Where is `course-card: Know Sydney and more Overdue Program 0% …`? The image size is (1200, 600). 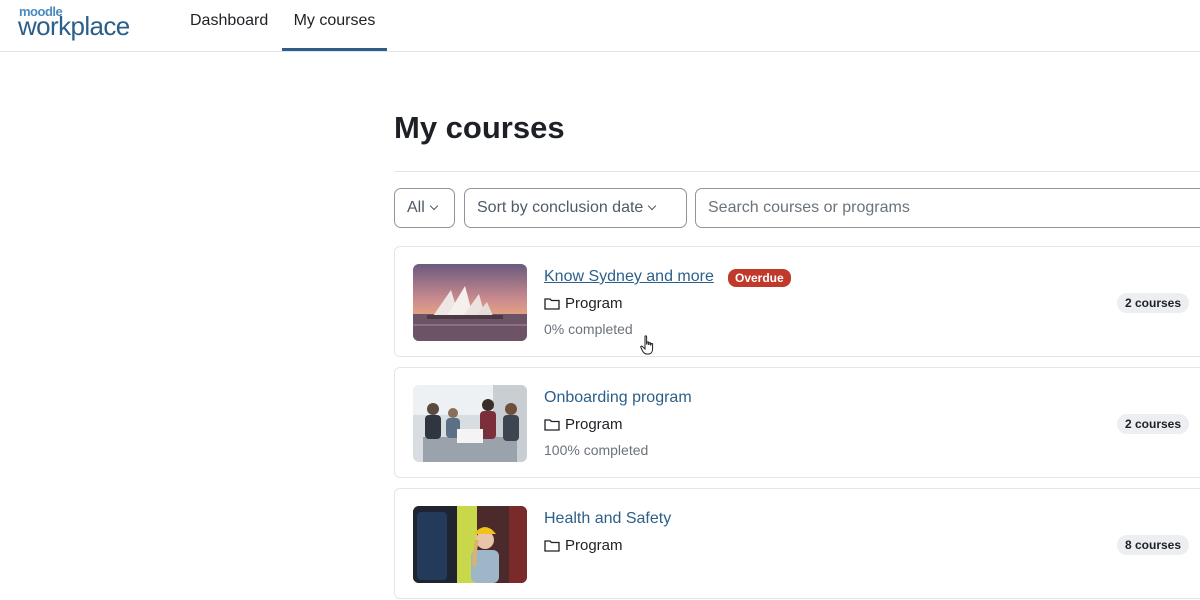 course-card: Know Sydney and more Overdue Program 0% … is located at coordinates (797, 301).